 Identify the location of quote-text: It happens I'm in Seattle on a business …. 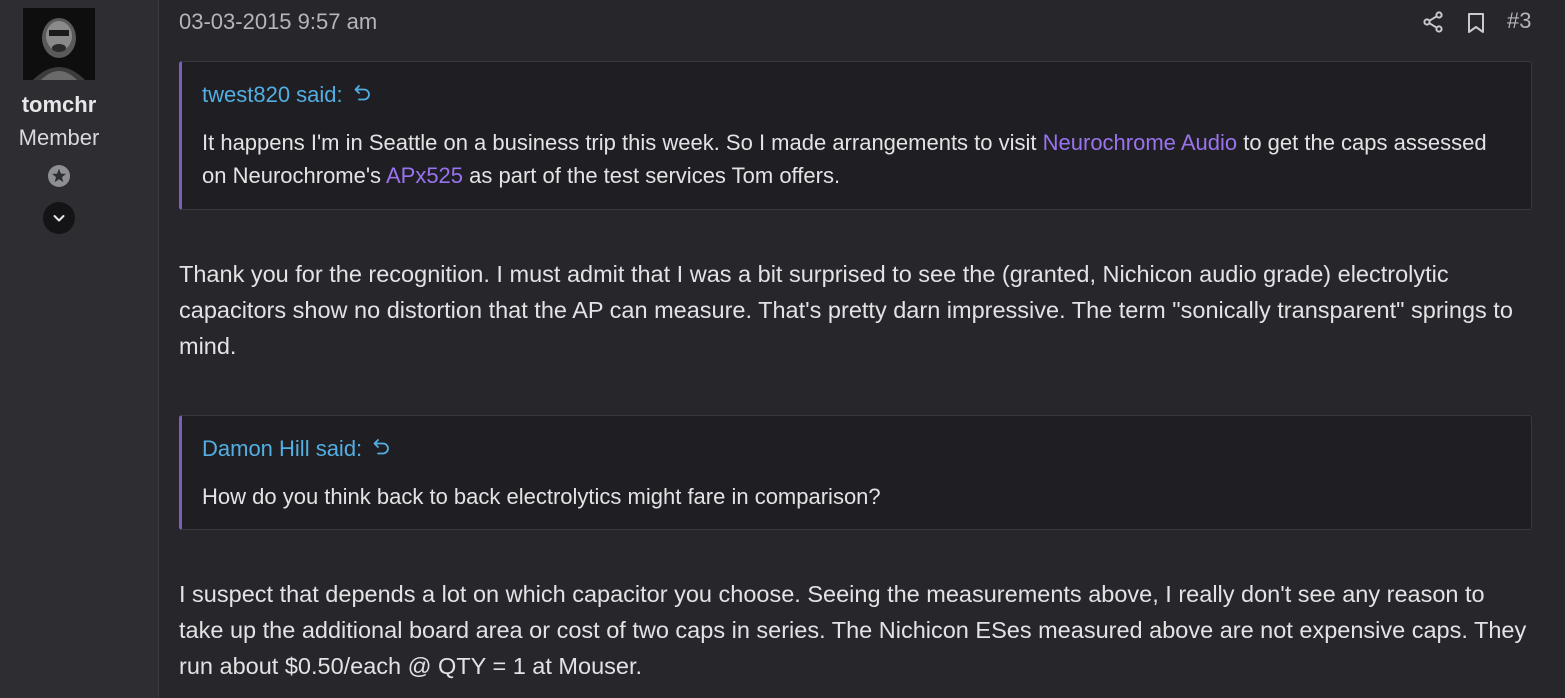
(857, 159).